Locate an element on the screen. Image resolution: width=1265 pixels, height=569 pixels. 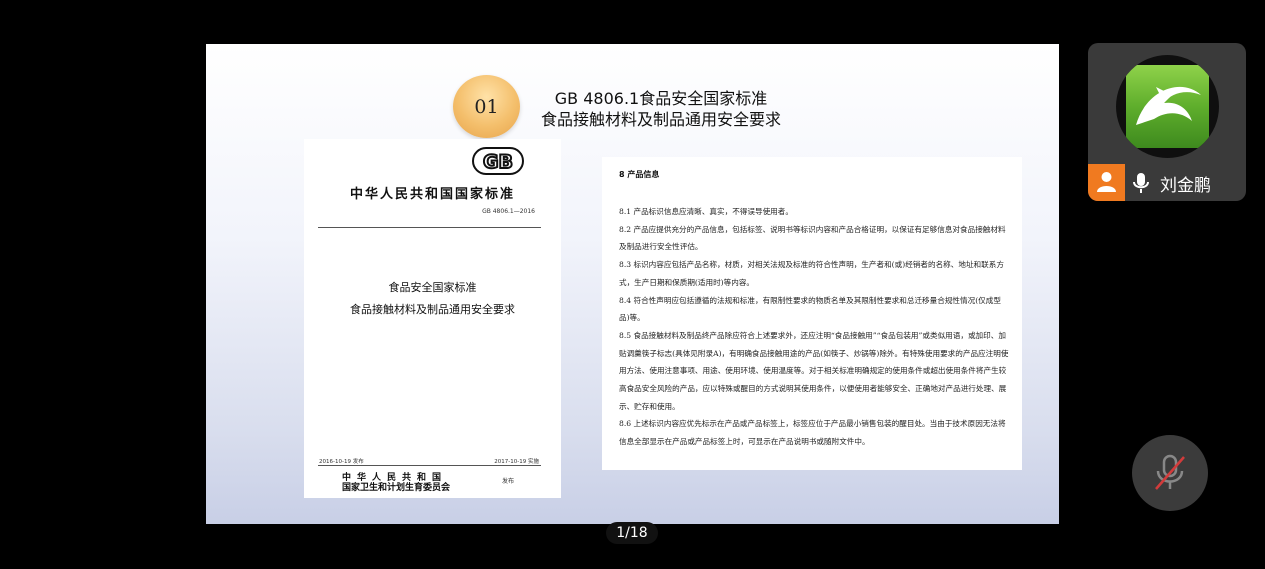
participant-video-tile: 刘金鹏 is located at coordinates (1167, 122).